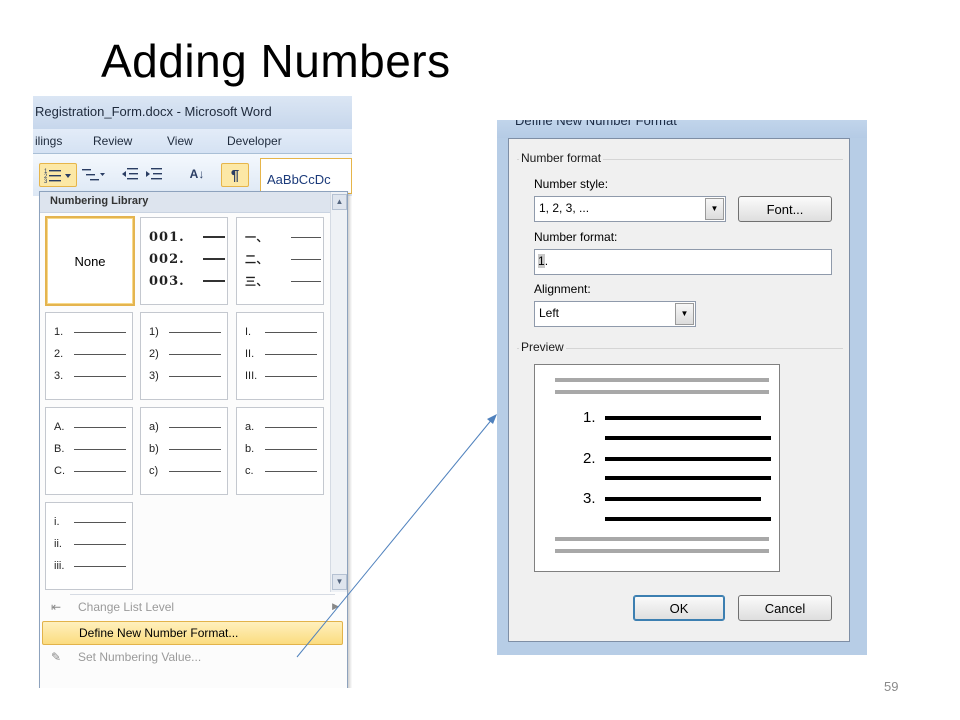 The height and width of the screenshot is (720, 960). What do you see at coordinates (396, 536) in the screenshot?
I see `callout-arrow` at bounding box center [396, 536].